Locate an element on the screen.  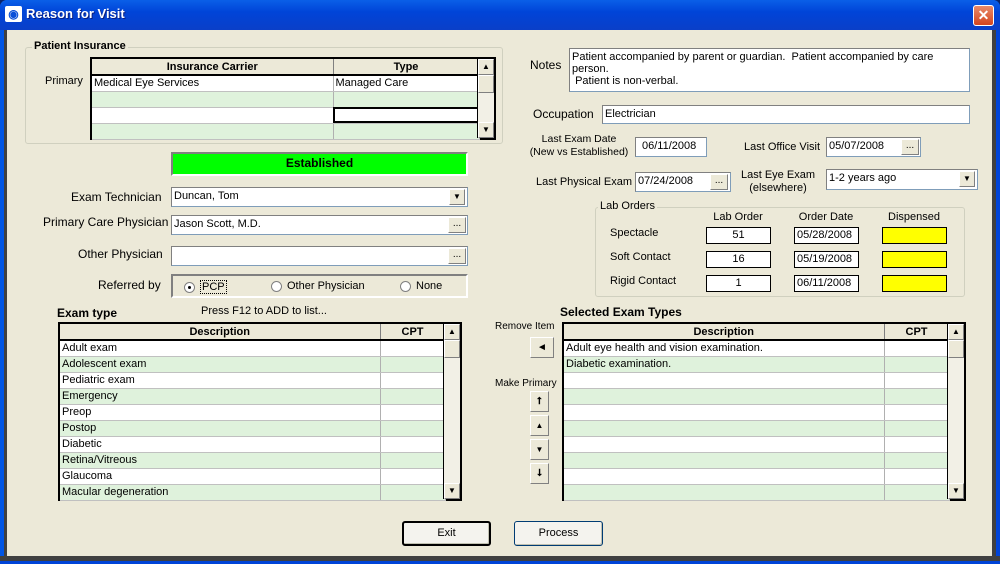
exam-type-row: Preop is located at coordinates (253, 412).